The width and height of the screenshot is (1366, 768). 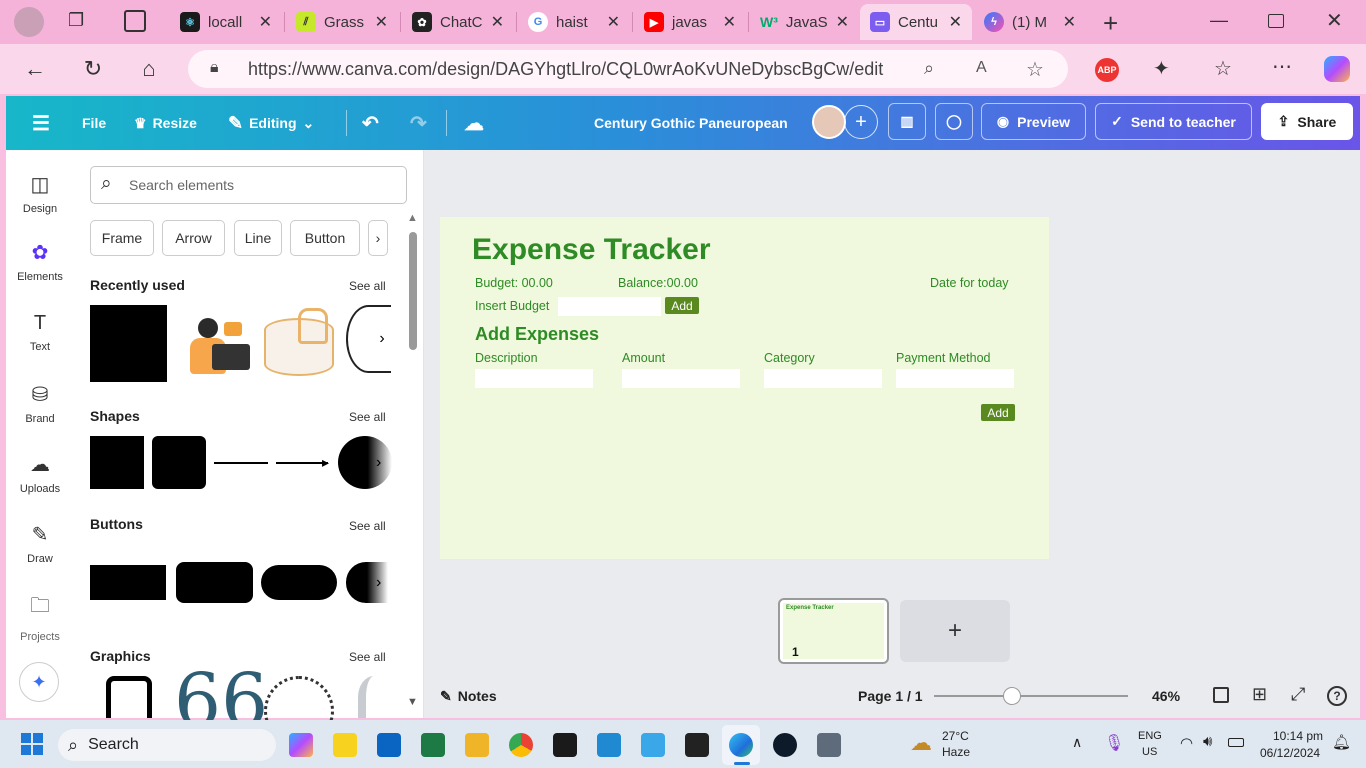 What do you see at coordinates (1166, 696) in the screenshot?
I see `zoom-level: 46%` at bounding box center [1166, 696].